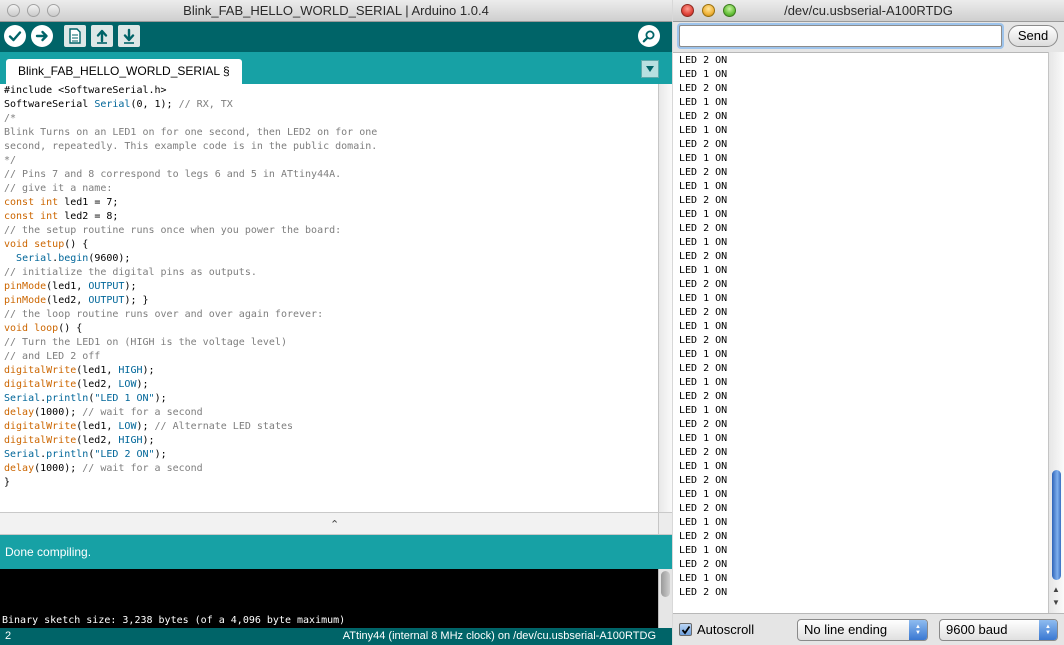 This screenshot has width=1064, height=645. I want to click on new-sketch-button, so click(75, 36).